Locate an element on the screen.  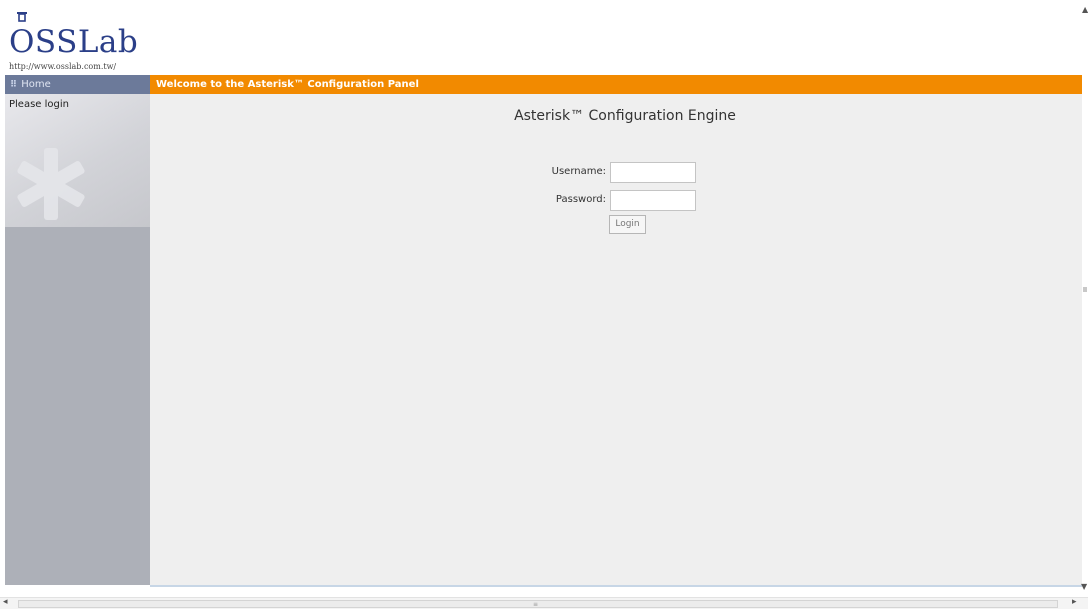
scroll-up-icon: ▲ is located at coordinates (1085, 9).